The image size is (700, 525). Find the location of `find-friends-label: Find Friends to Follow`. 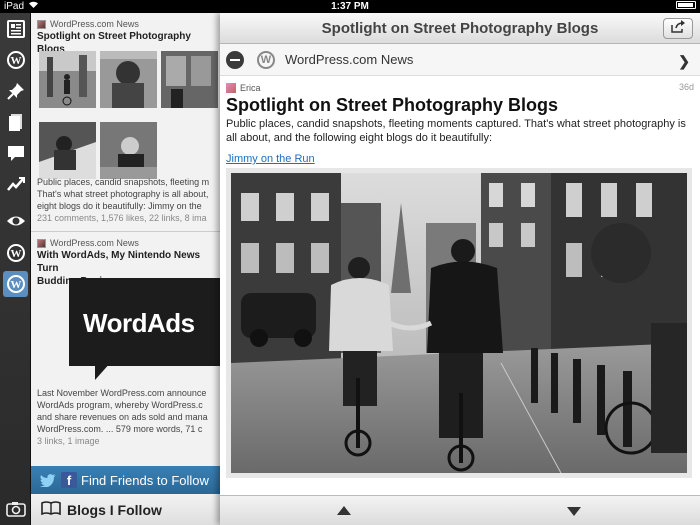

find-friends-label: Find Friends to Follow is located at coordinates (145, 480).